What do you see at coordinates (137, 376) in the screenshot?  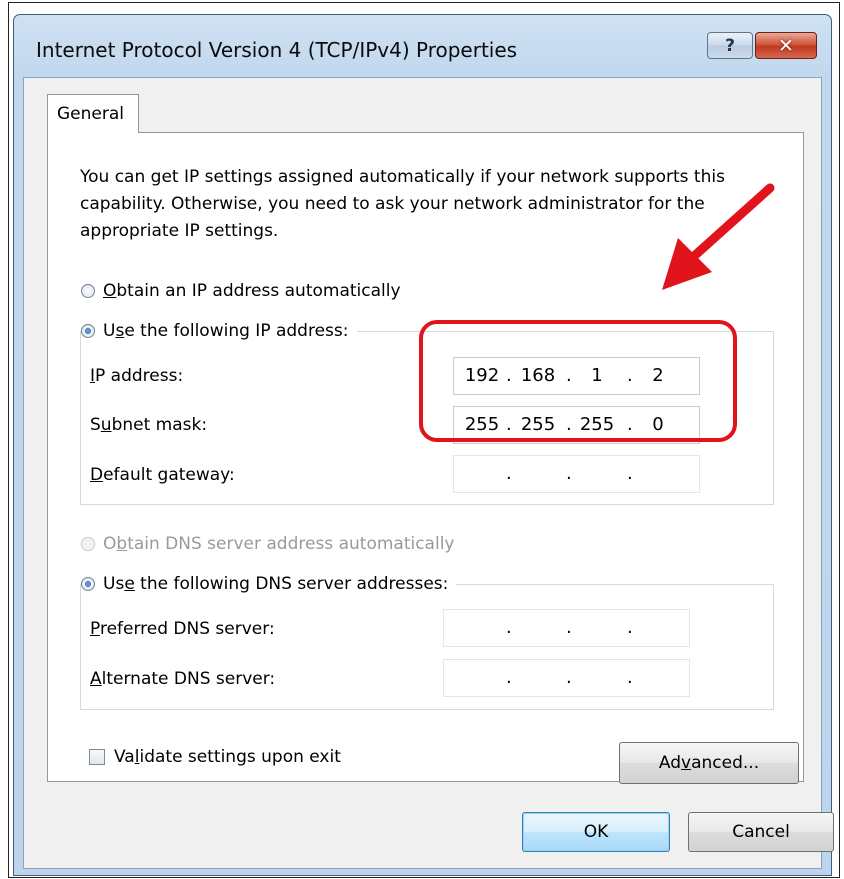 I see `ip-address-label: IP address:` at bounding box center [137, 376].